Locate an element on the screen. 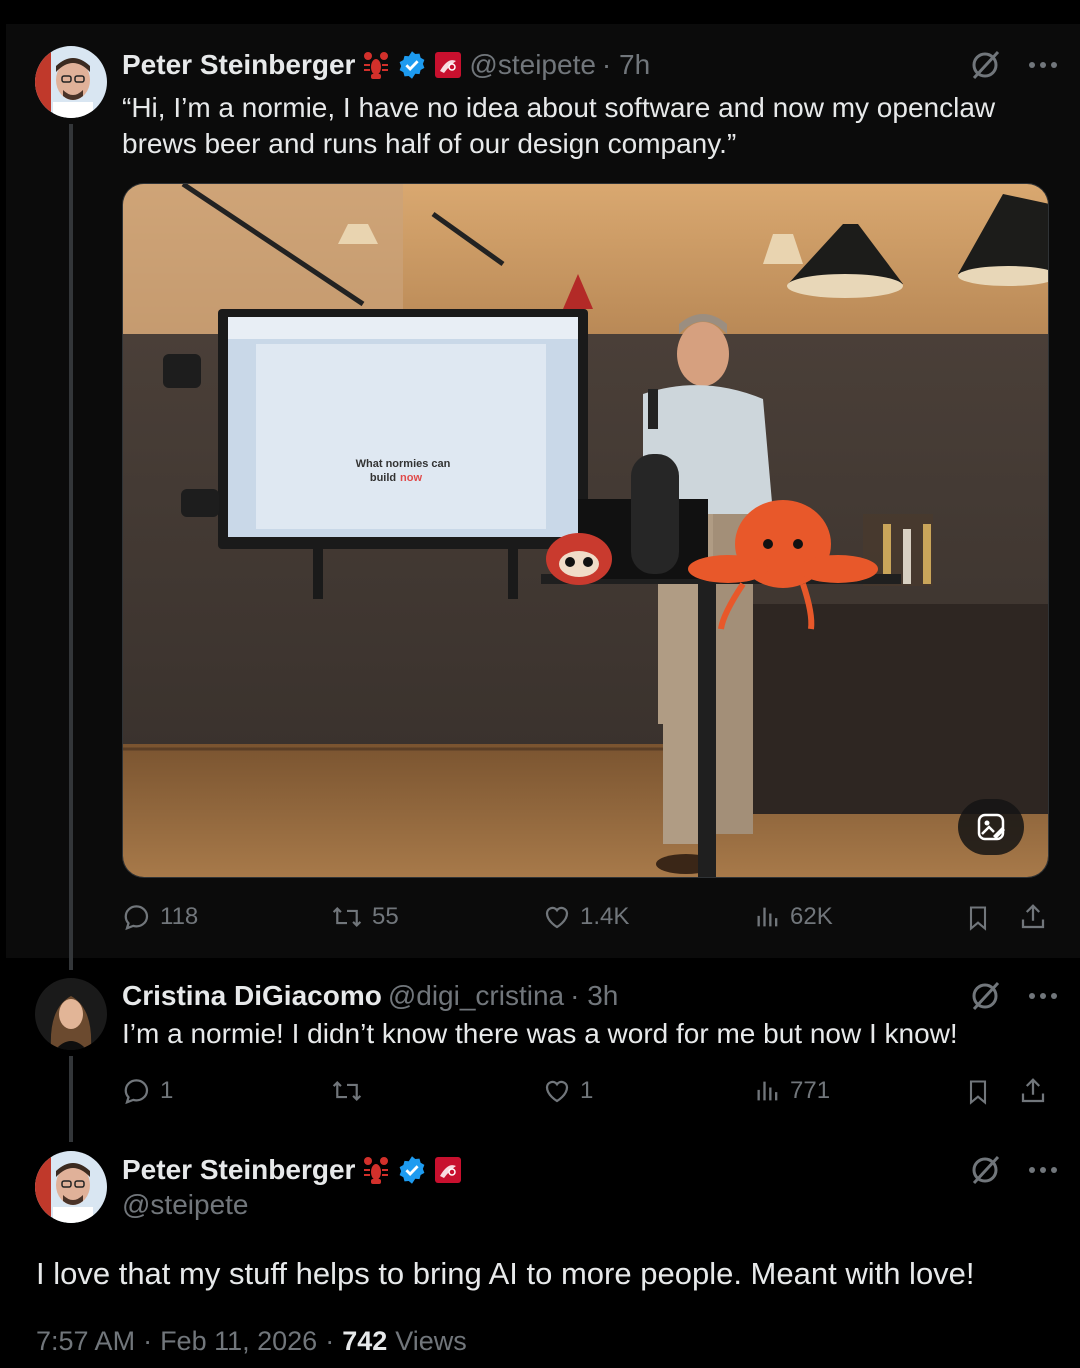 This screenshot has height=1368, width=1080. like-count: 1 is located at coordinates (587, 1090).